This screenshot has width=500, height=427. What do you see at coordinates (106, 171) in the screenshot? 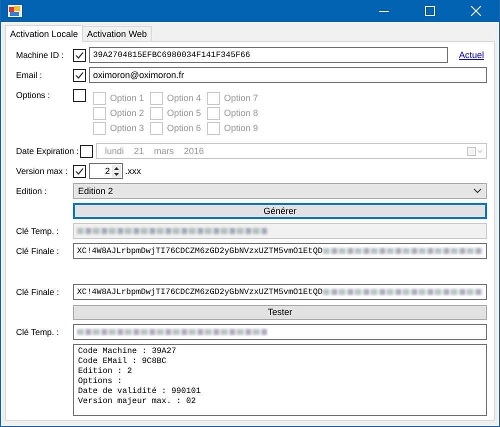
I see `number-spinner: 2` at bounding box center [106, 171].